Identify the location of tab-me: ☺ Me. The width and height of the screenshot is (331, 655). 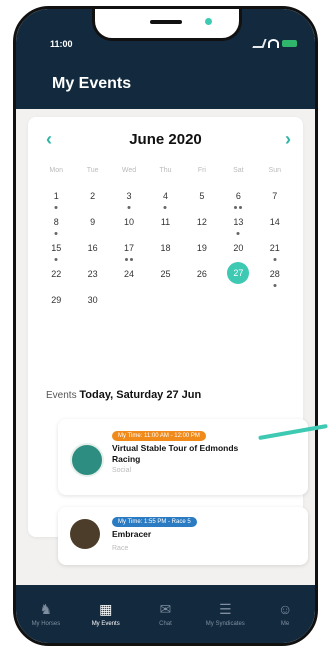
(285, 614).